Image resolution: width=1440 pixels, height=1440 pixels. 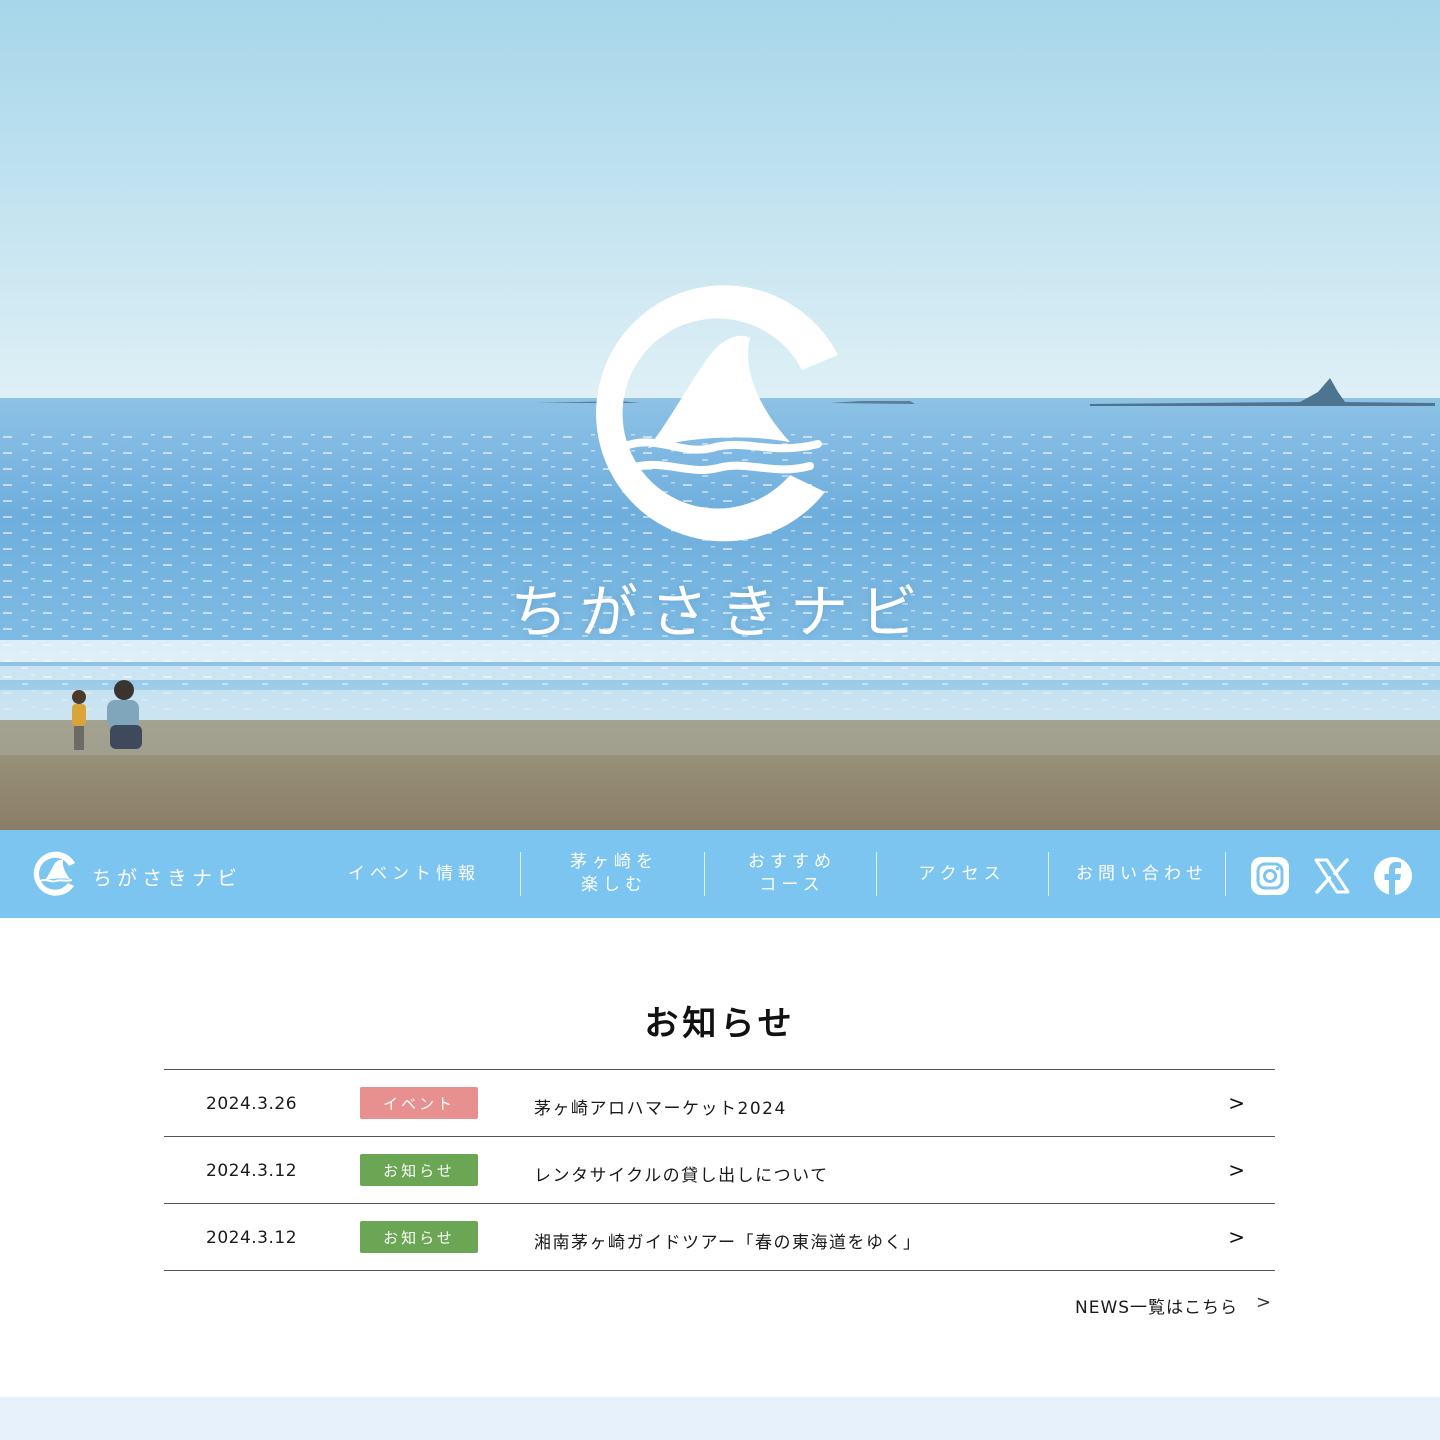 I want to click on chigasaki-logo-icon, so click(x=717, y=413).